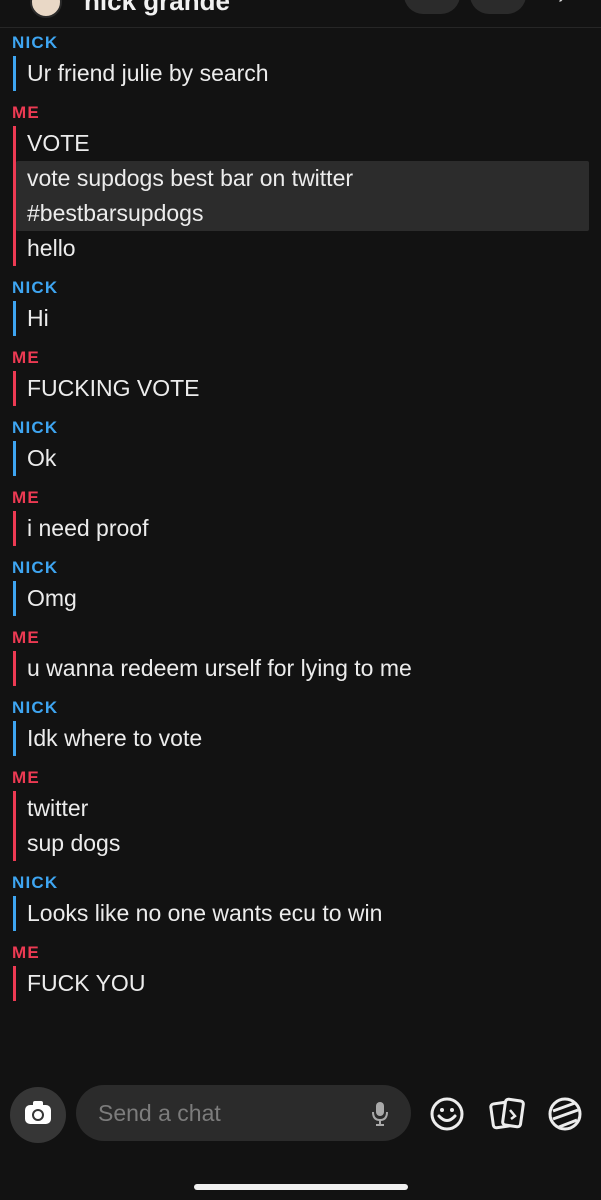 This screenshot has height=1200, width=601. Describe the element at coordinates (308, 808) in the screenshot. I see `message-text: twitter` at that location.